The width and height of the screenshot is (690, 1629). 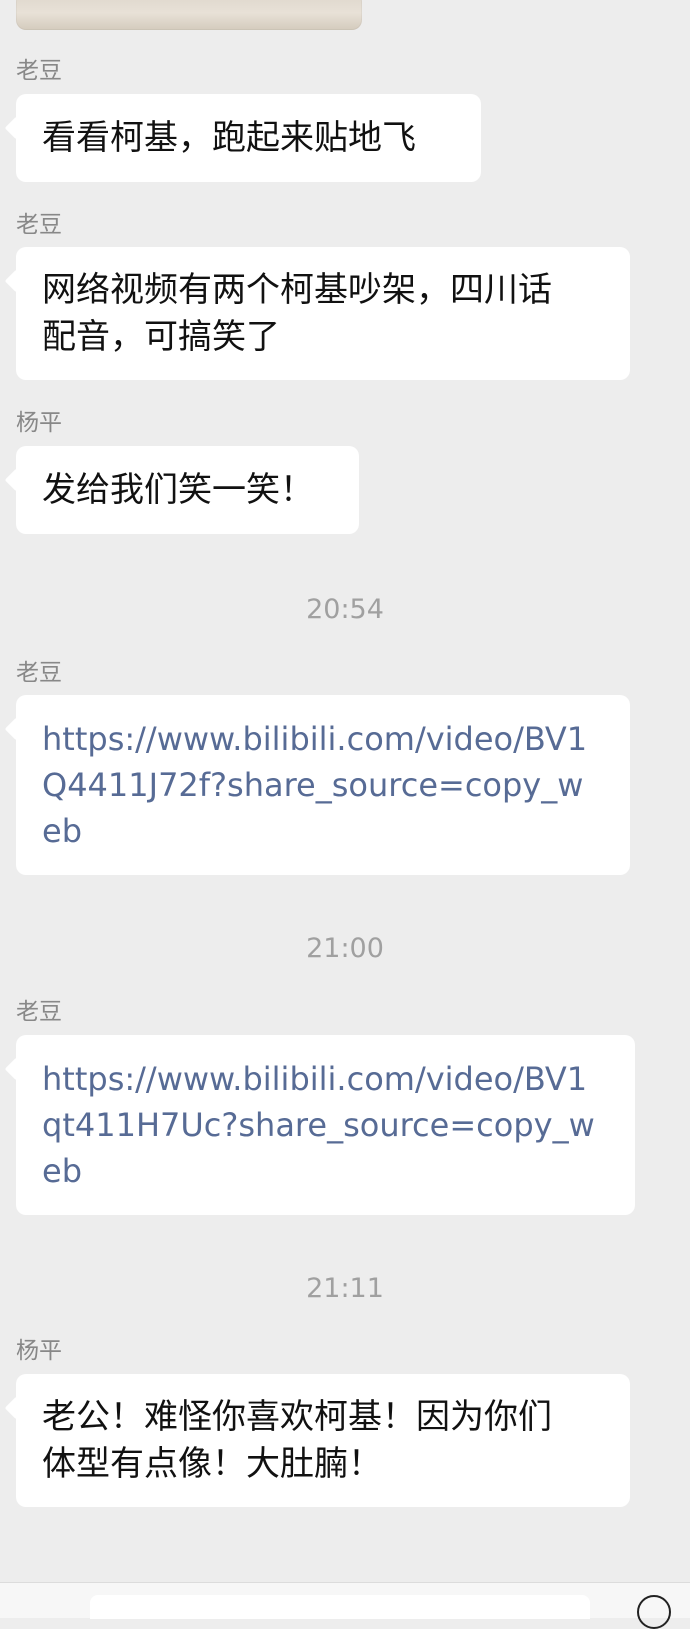 What do you see at coordinates (340, 1607) in the screenshot?
I see `message-input` at bounding box center [340, 1607].